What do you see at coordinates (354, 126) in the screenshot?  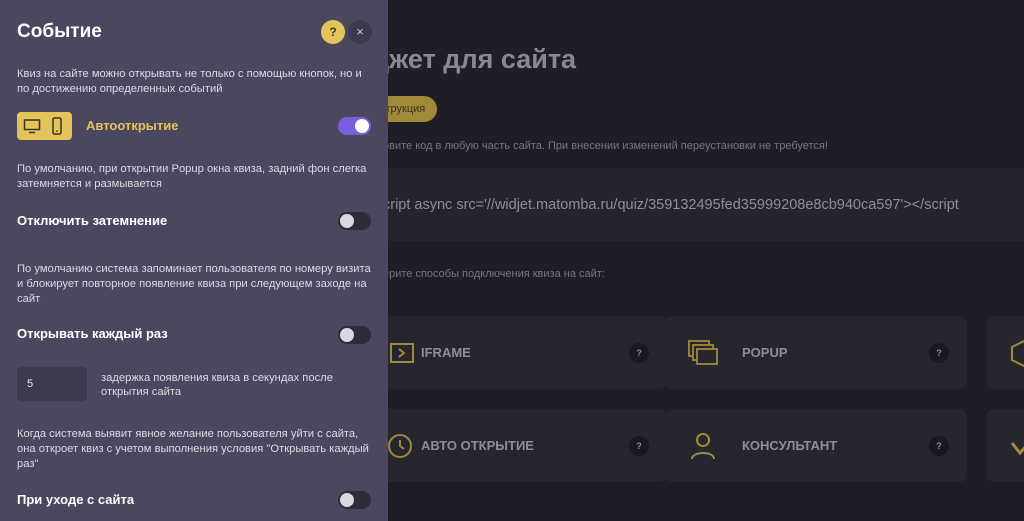 I see `auto-open-toggle` at bounding box center [354, 126].